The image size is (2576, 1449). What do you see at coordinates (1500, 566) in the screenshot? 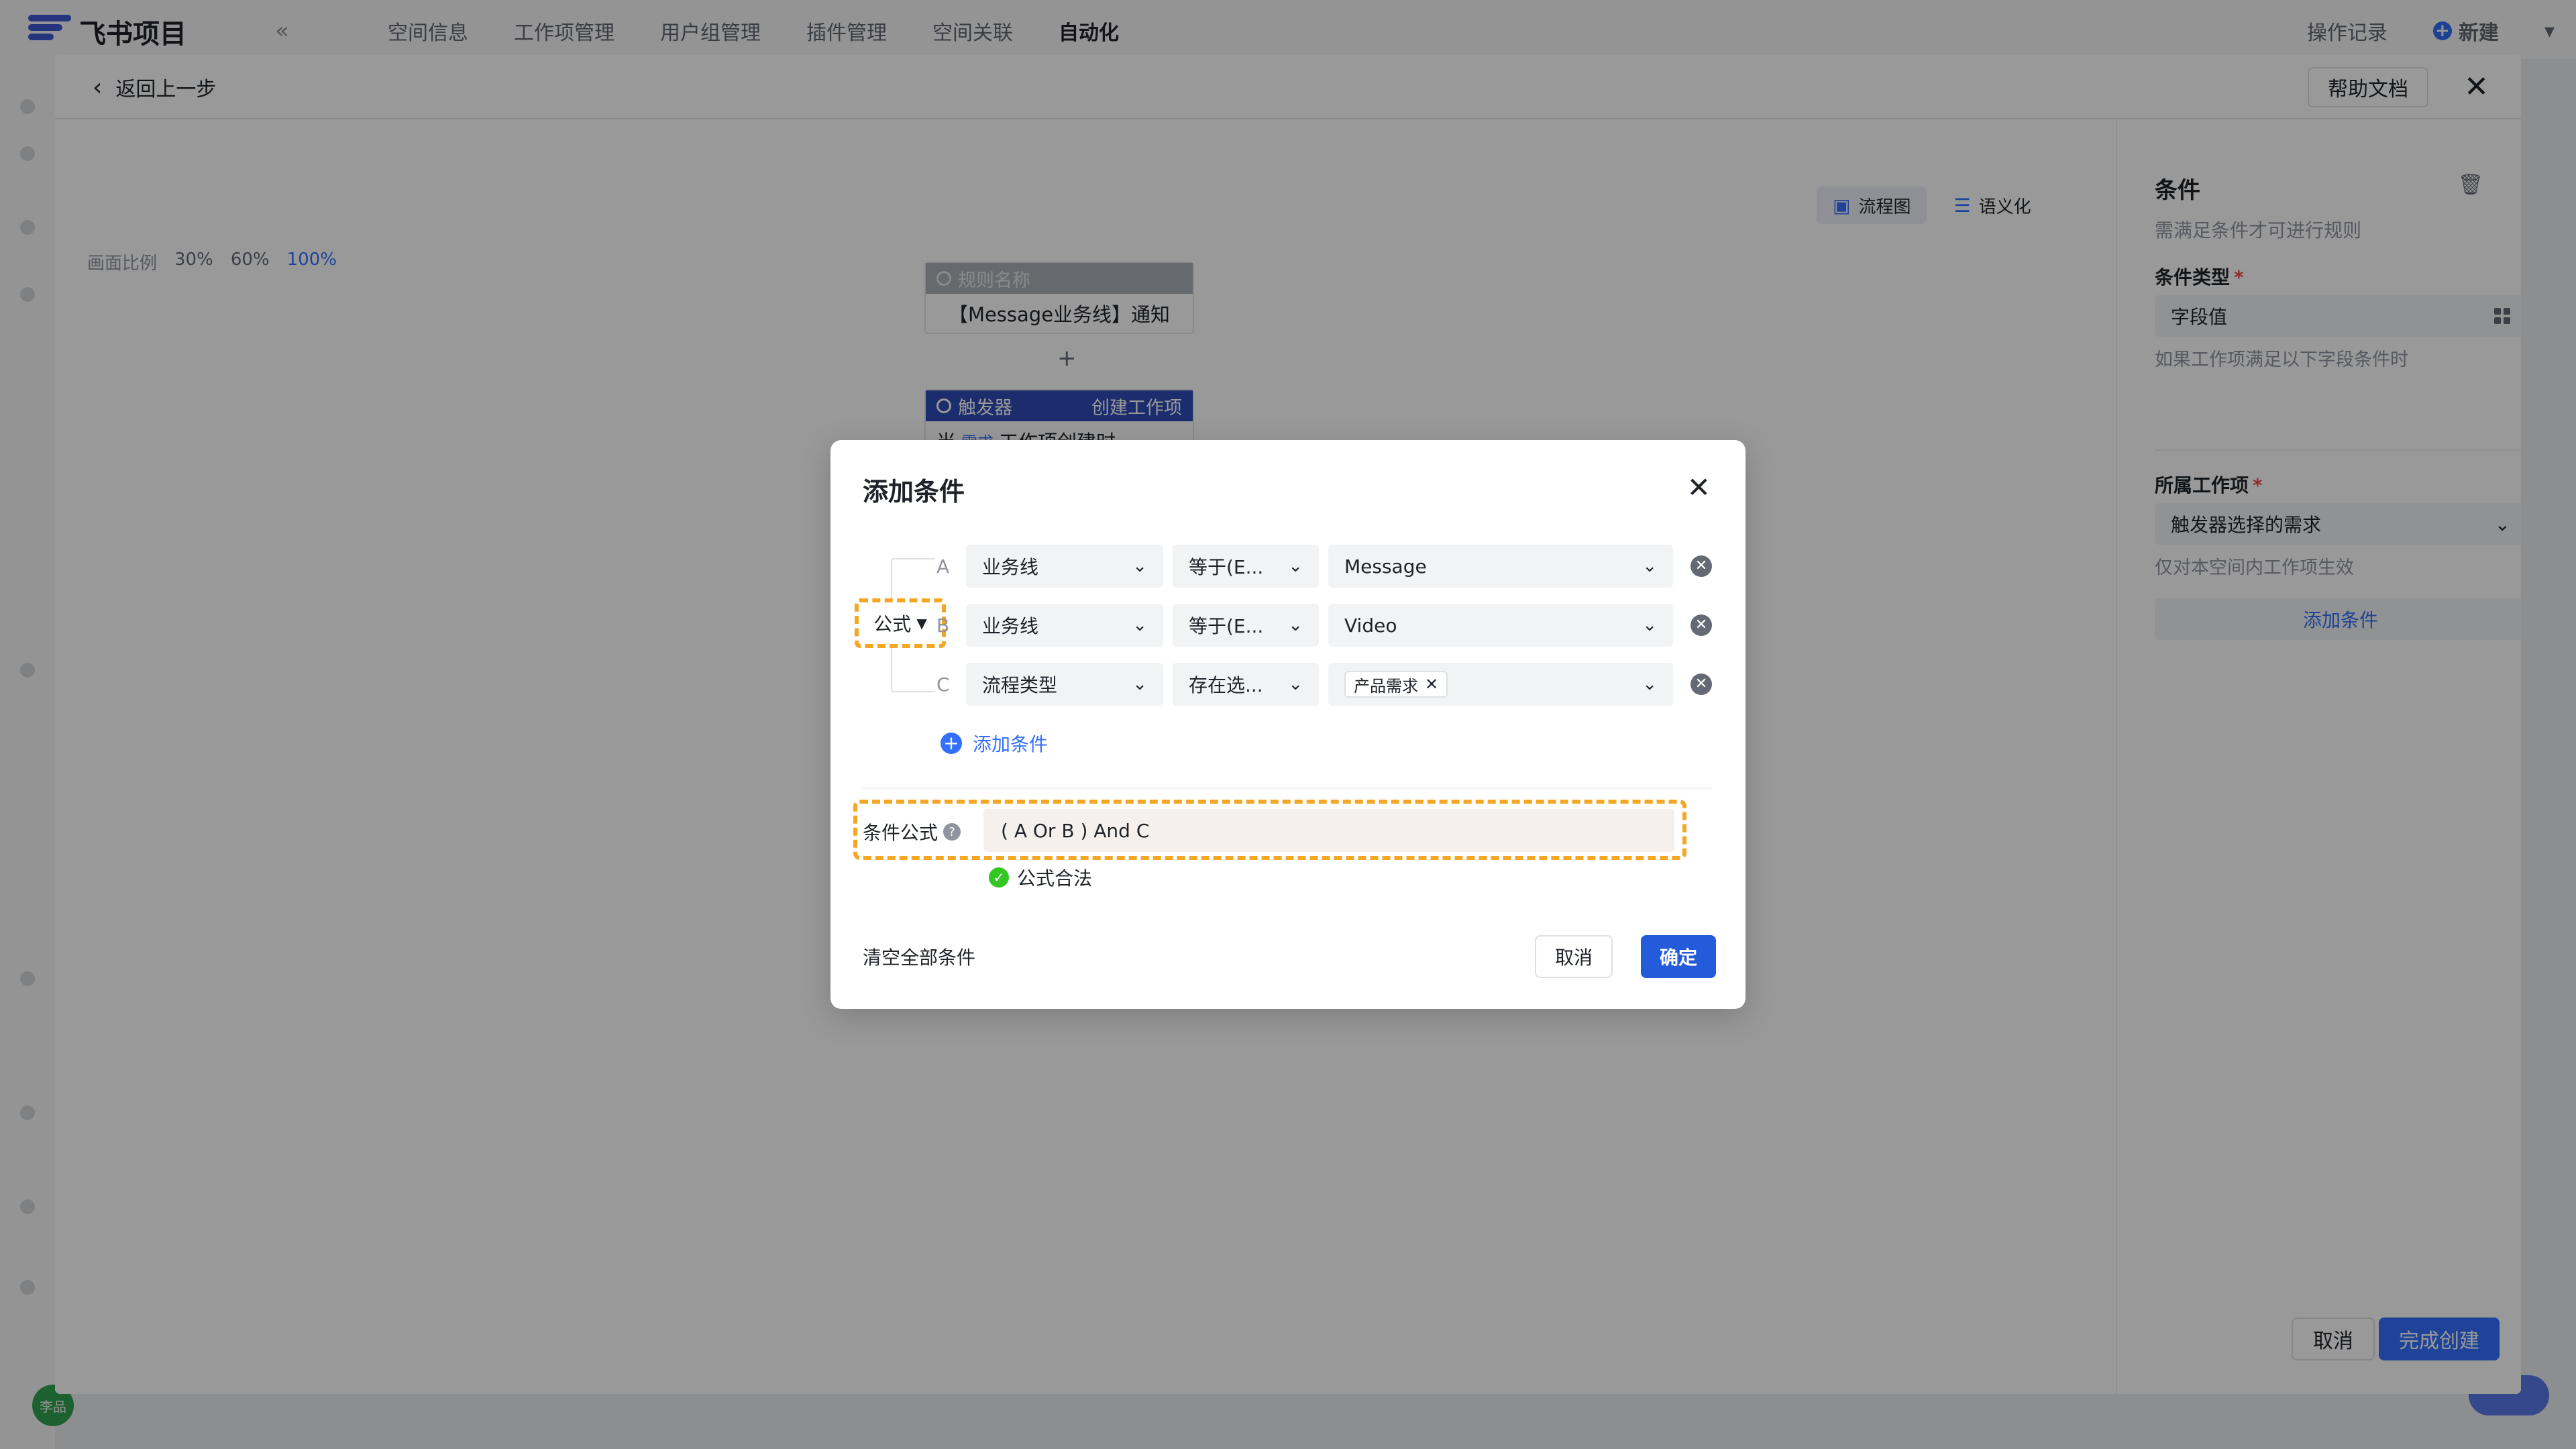
I see `value-select: Message ⌄` at bounding box center [1500, 566].